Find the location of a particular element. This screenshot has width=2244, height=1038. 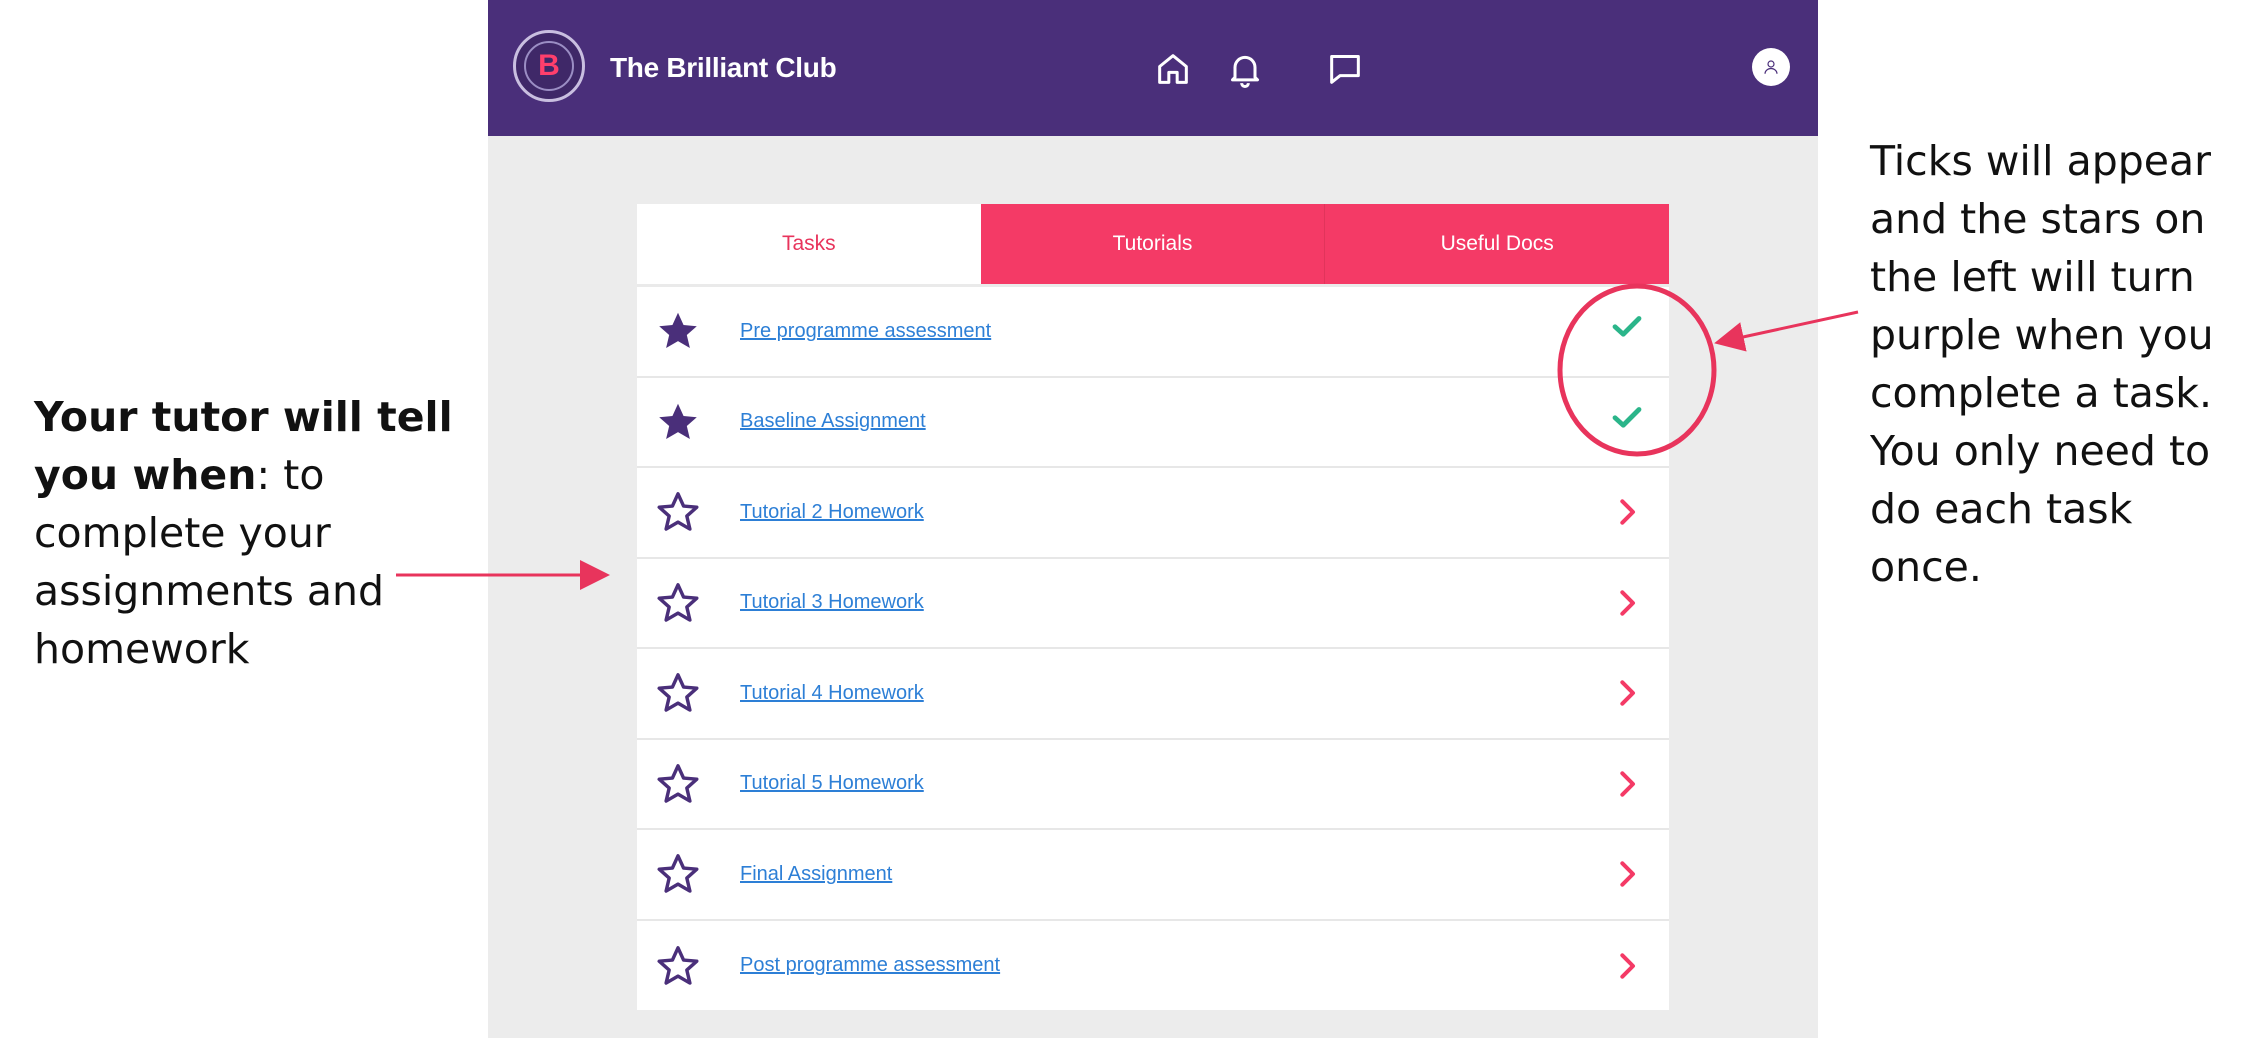

top-navbar: B The Brilliant Club is located at coordinates (1153, 68).